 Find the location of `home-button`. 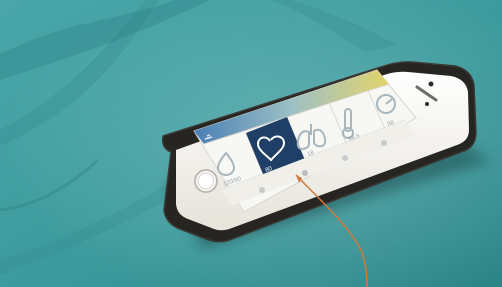

home-button is located at coordinates (206, 181).